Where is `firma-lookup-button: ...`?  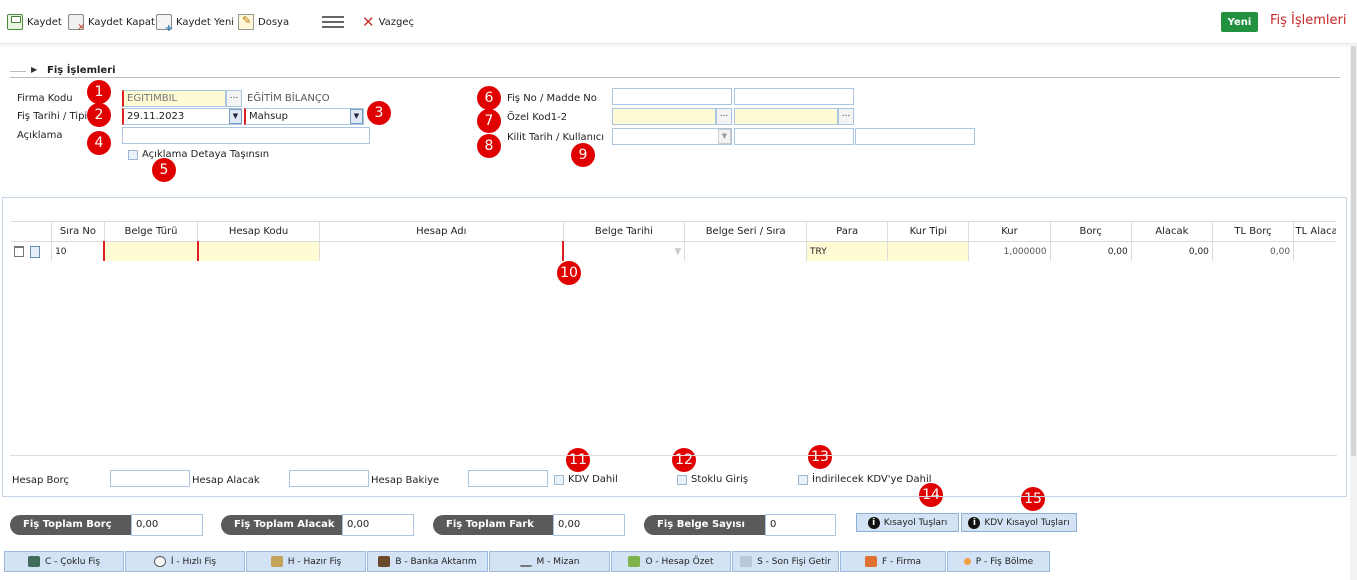 firma-lookup-button: ... is located at coordinates (234, 98).